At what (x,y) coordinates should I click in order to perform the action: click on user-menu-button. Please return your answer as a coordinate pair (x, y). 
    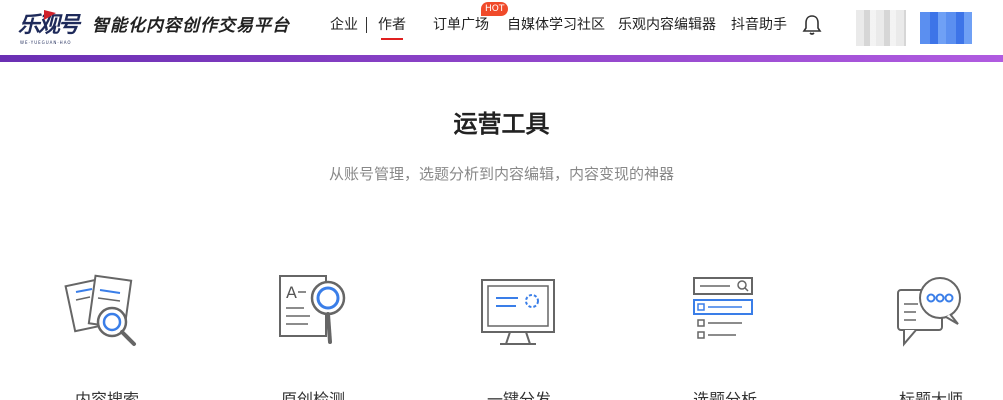
    Looking at the image, I should click on (946, 28).